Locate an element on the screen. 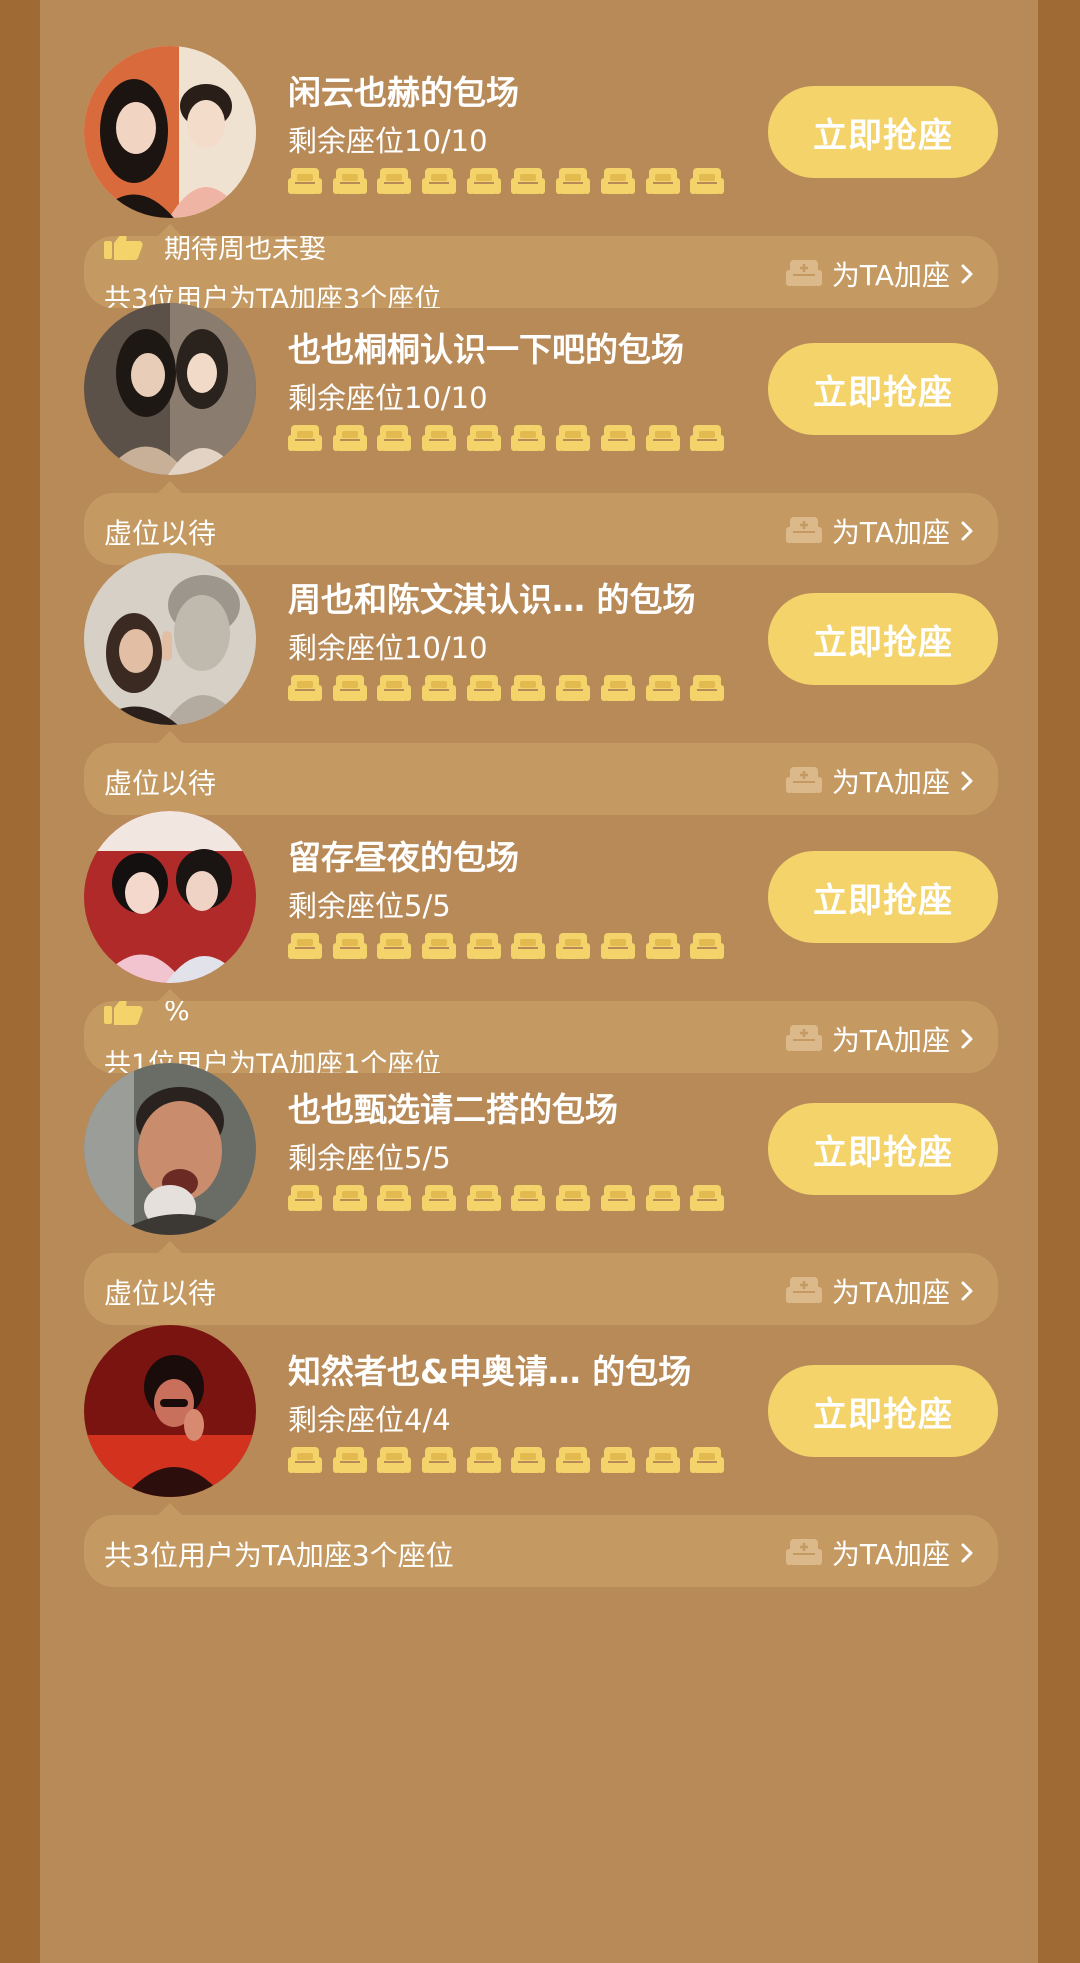 The height and width of the screenshot is (1963, 1080). message-bubble: 期待周也未娶 共3位用户为TA加座3个座位 为TA加座 is located at coordinates (541, 272).